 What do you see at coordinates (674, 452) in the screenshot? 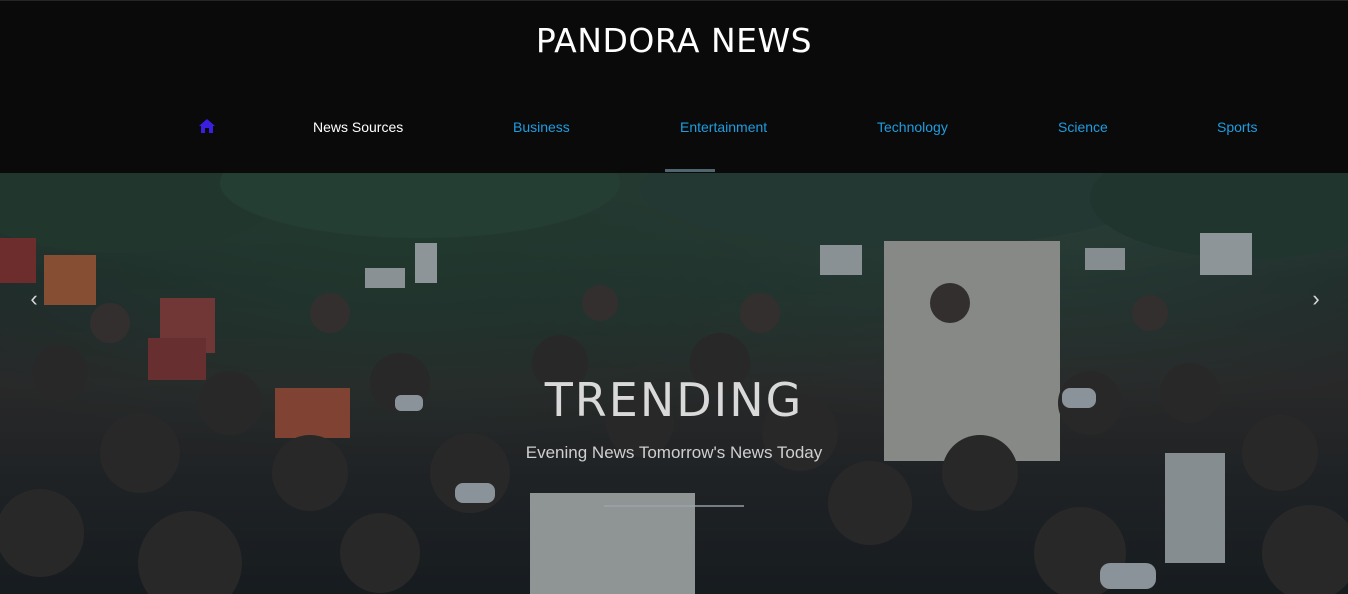
I see `hero-subtitle: Evening News Tomorrow's News Today` at bounding box center [674, 452].